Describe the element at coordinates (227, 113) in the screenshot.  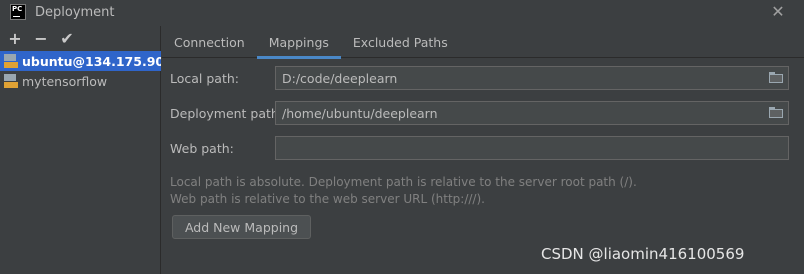
I see `deployment-path-label: Deployment path:` at that location.